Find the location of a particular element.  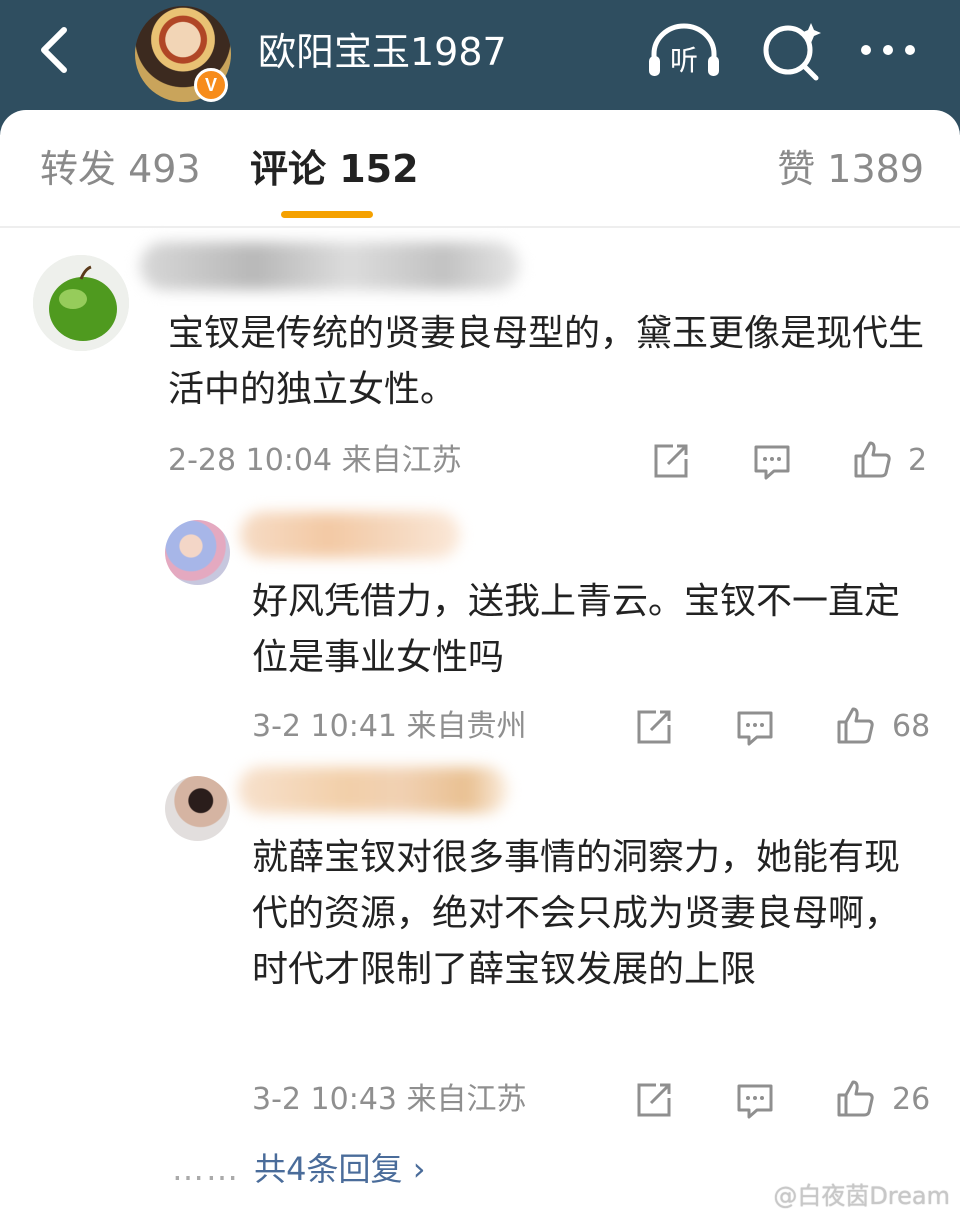

search-icon is located at coordinates (794, 52).